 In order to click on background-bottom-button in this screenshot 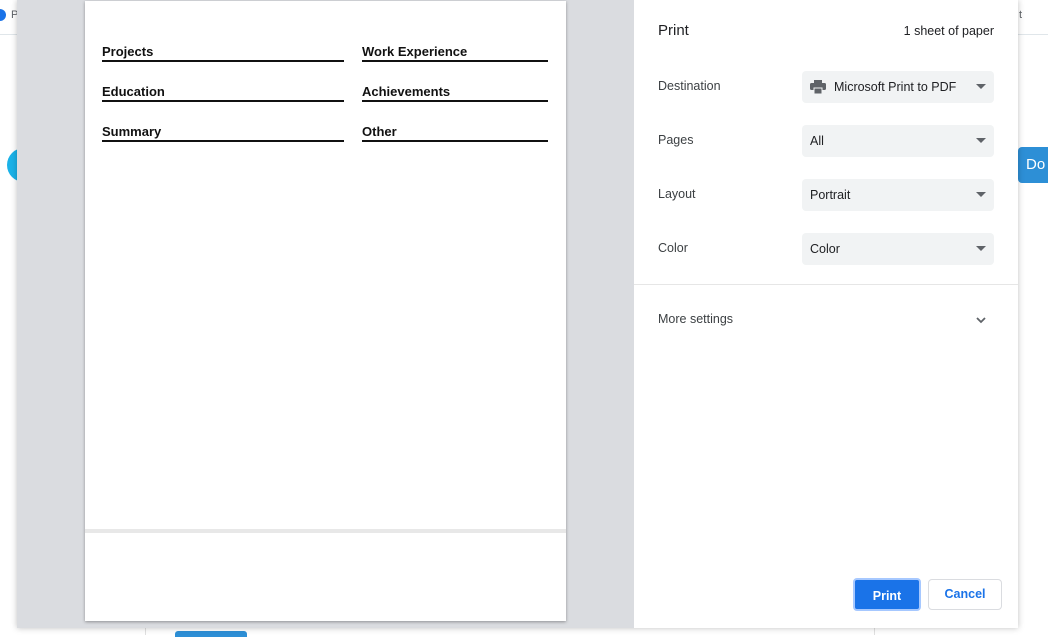, I will do `click(211, 634)`.